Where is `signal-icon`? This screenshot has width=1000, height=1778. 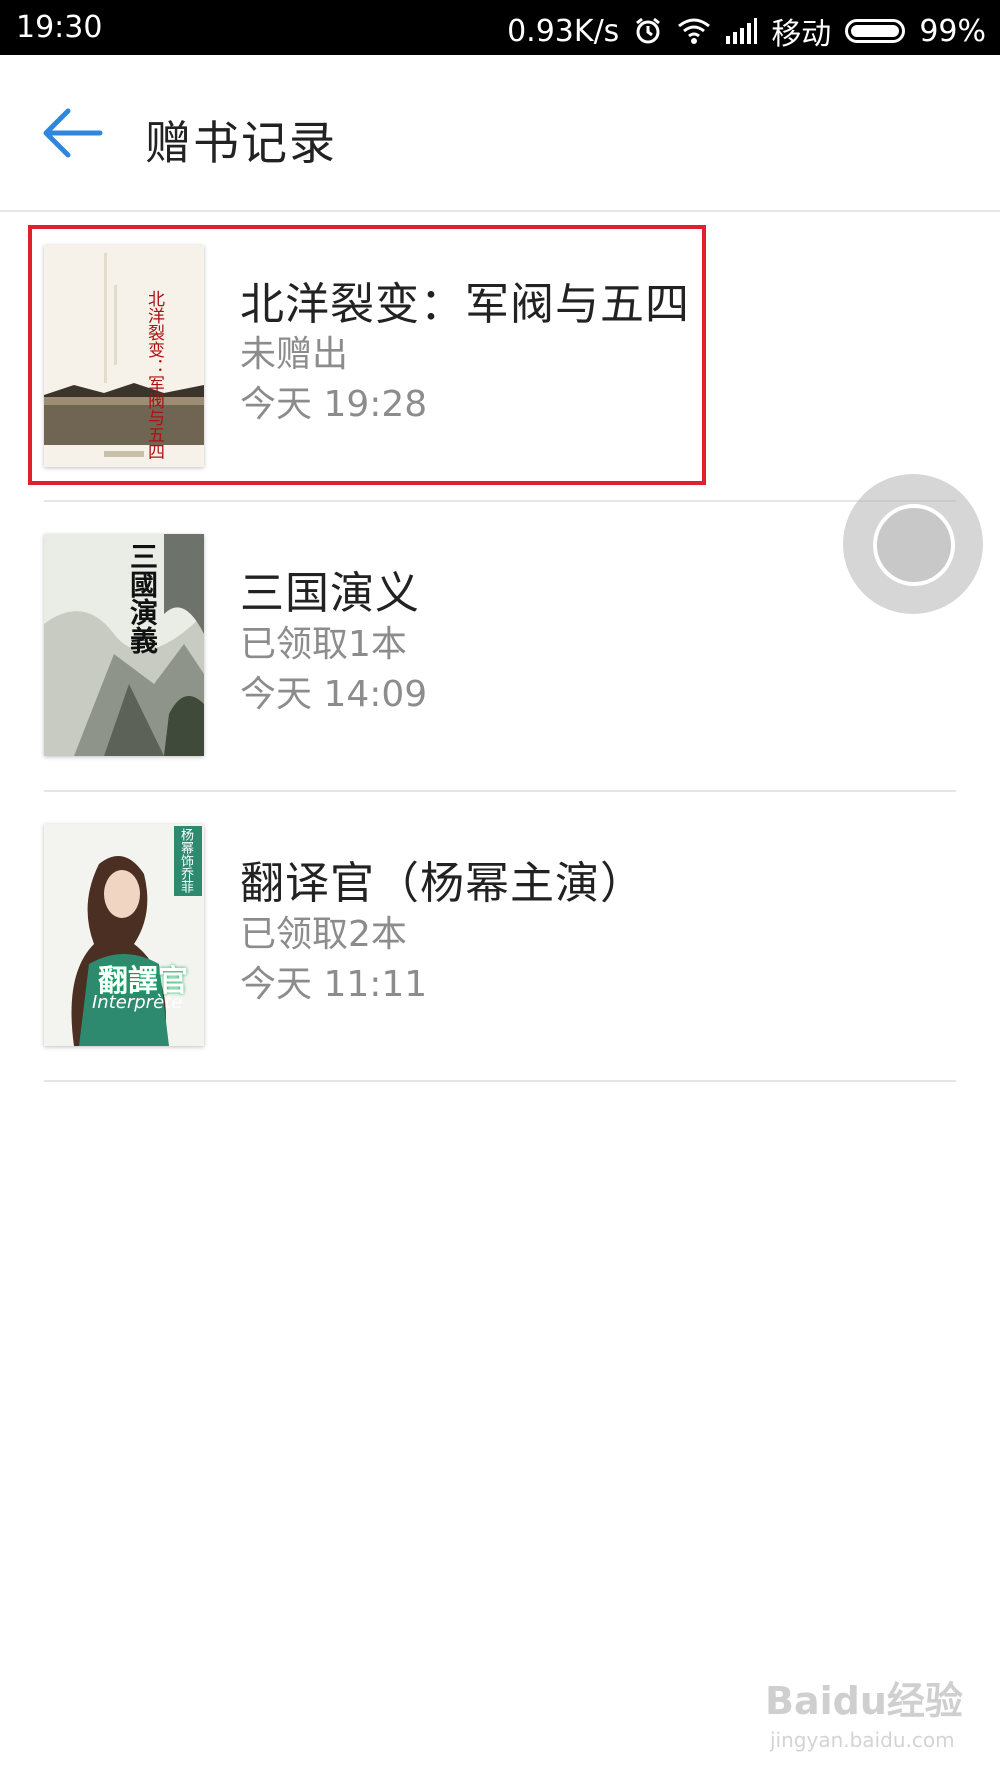 signal-icon is located at coordinates (741, 31).